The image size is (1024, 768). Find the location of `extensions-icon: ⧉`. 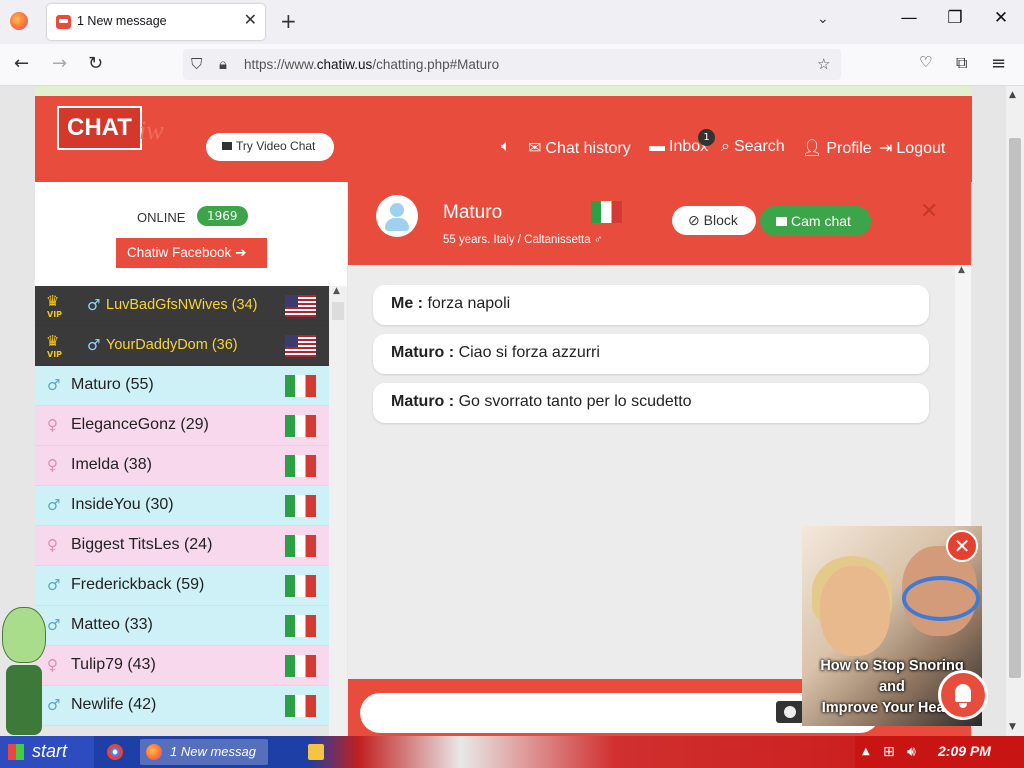

extensions-icon: ⧉ is located at coordinates (961, 63).